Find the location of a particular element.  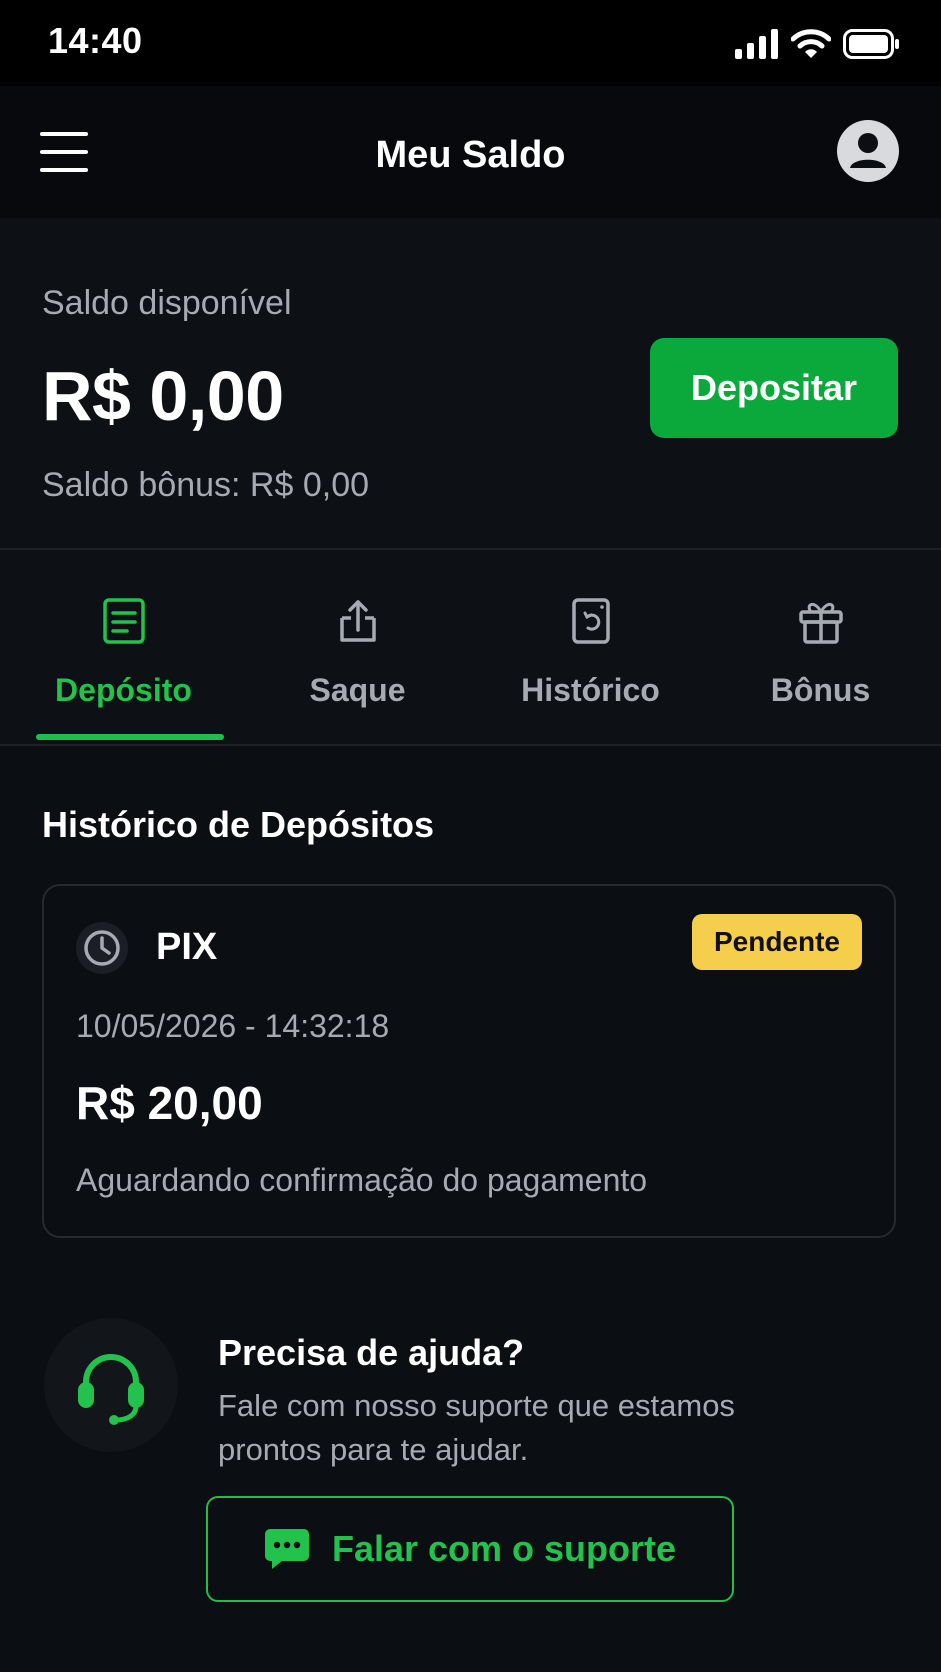

page-title: Meu Saldo is located at coordinates (470, 155).